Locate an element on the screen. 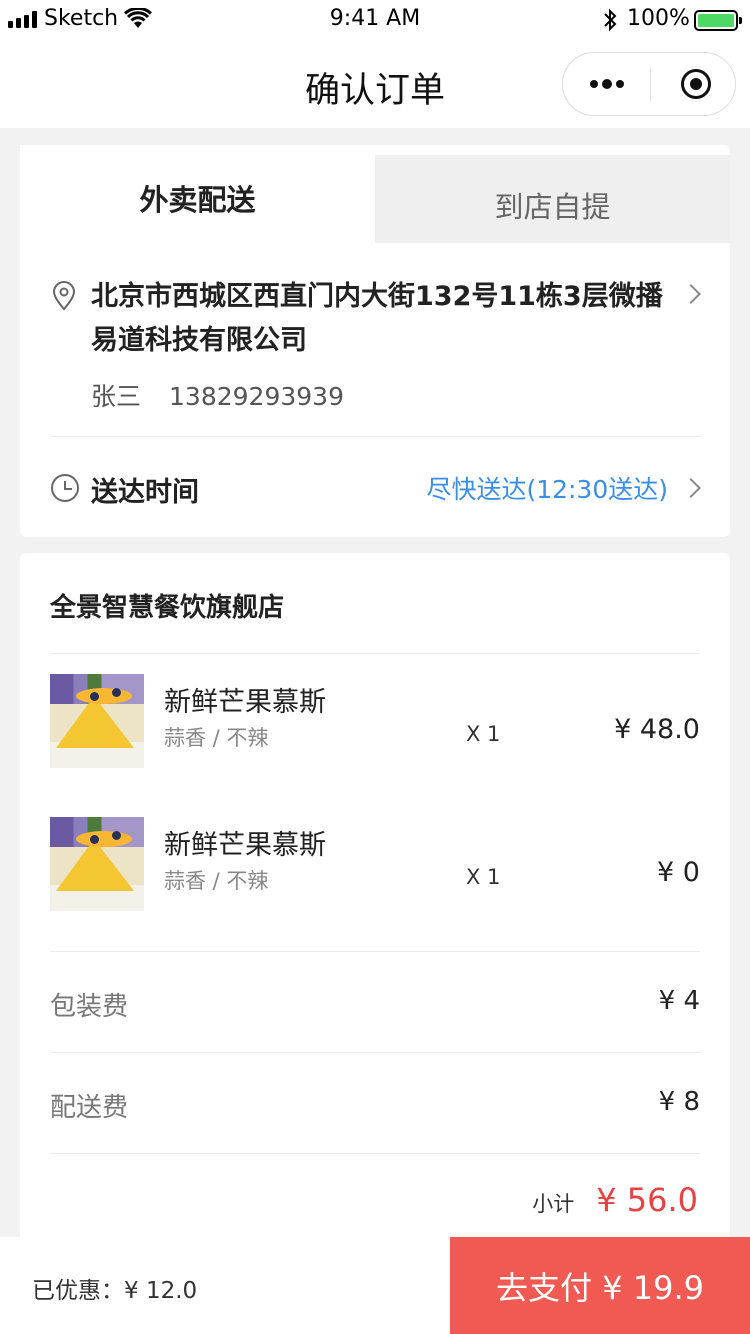 The height and width of the screenshot is (1334, 750). tab-label: 外卖配送 is located at coordinates (197, 200).